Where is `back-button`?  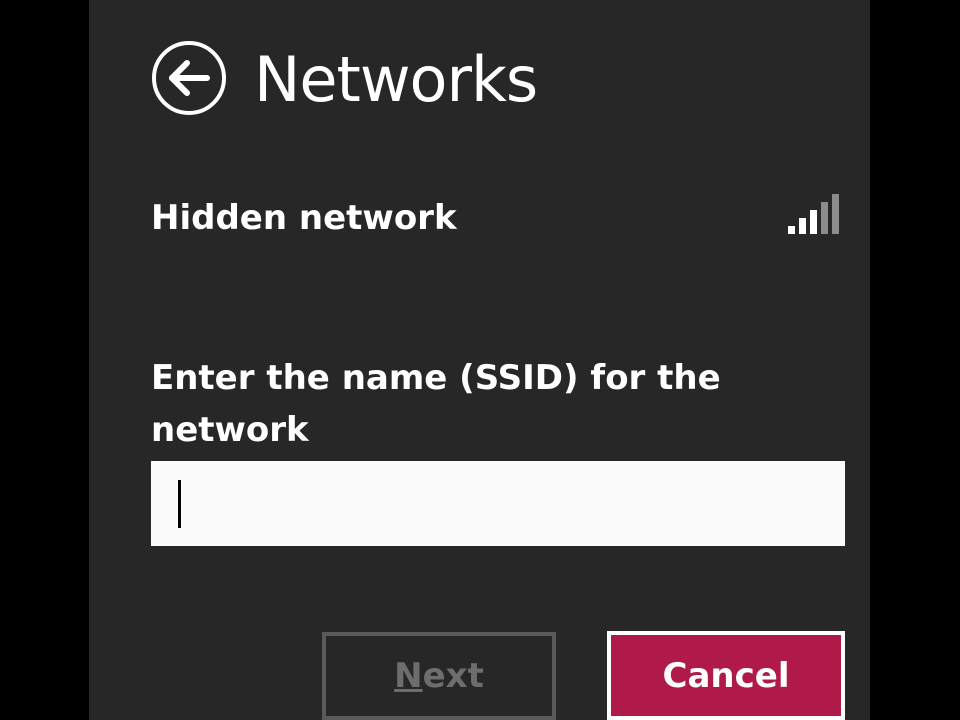 back-button is located at coordinates (189, 78).